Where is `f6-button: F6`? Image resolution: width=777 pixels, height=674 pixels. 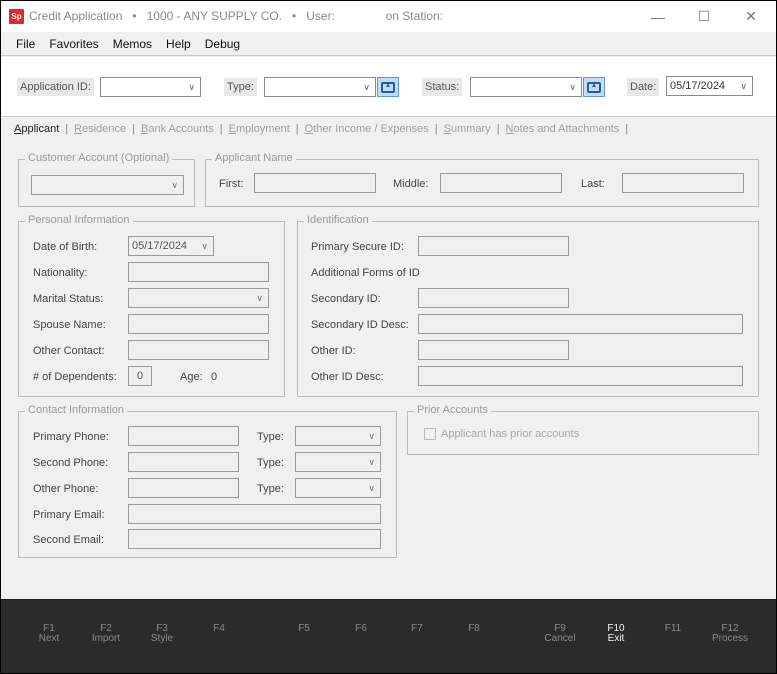 f6-button: F6 is located at coordinates (361, 629).